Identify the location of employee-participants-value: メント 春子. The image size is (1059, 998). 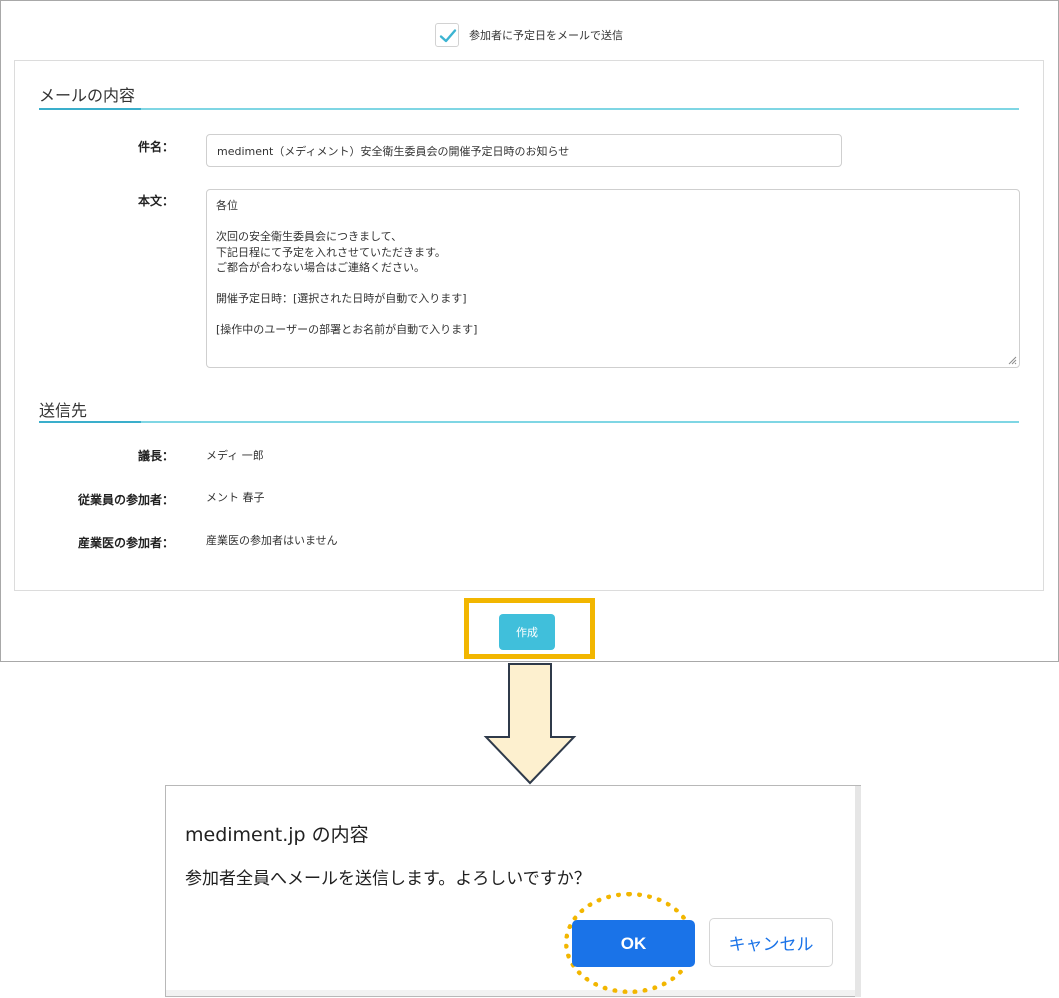
(235, 497).